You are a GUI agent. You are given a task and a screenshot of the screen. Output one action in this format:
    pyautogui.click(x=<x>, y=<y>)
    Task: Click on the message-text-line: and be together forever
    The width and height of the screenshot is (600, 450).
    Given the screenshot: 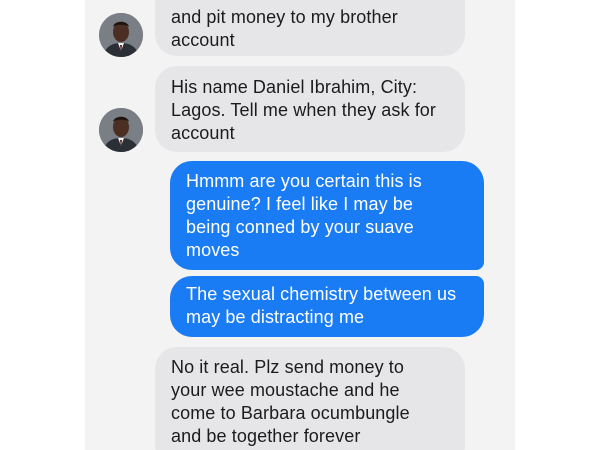 What is the action you would take?
    pyautogui.click(x=266, y=436)
    